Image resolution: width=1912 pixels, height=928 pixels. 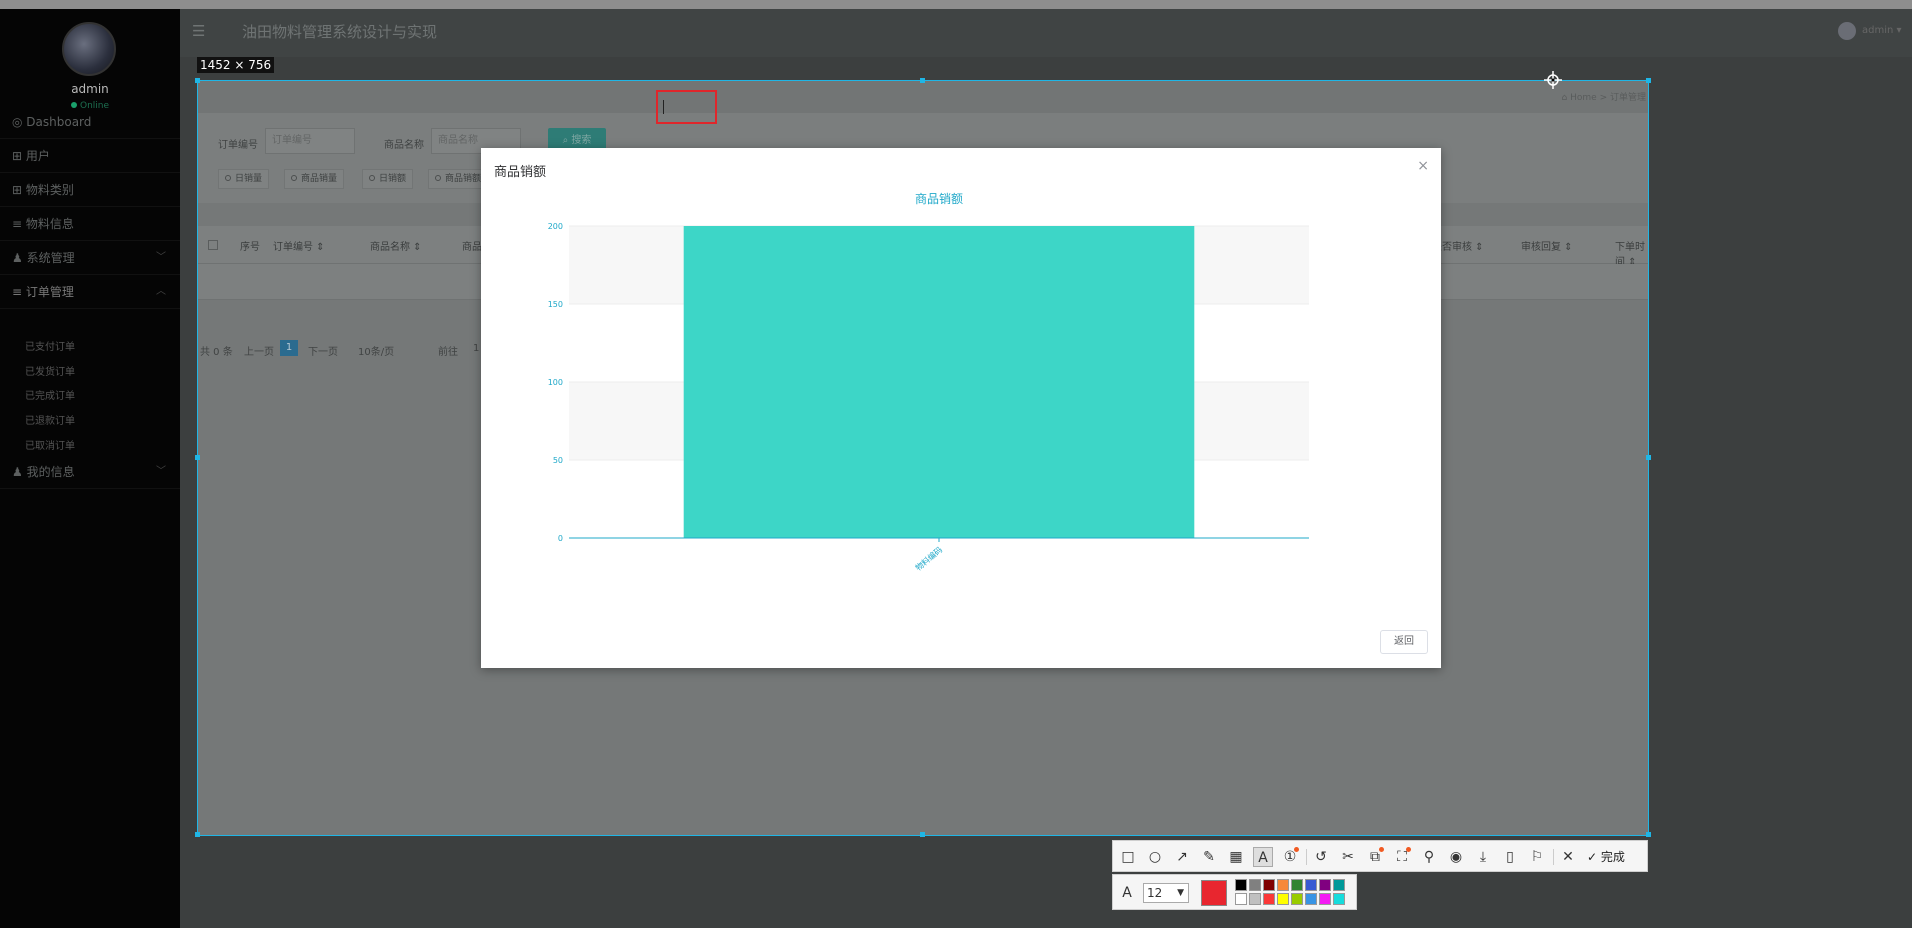 What do you see at coordinates (558, 460) in the screenshot?
I see `y-tick-label: 50` at bounding box center [558, 460].